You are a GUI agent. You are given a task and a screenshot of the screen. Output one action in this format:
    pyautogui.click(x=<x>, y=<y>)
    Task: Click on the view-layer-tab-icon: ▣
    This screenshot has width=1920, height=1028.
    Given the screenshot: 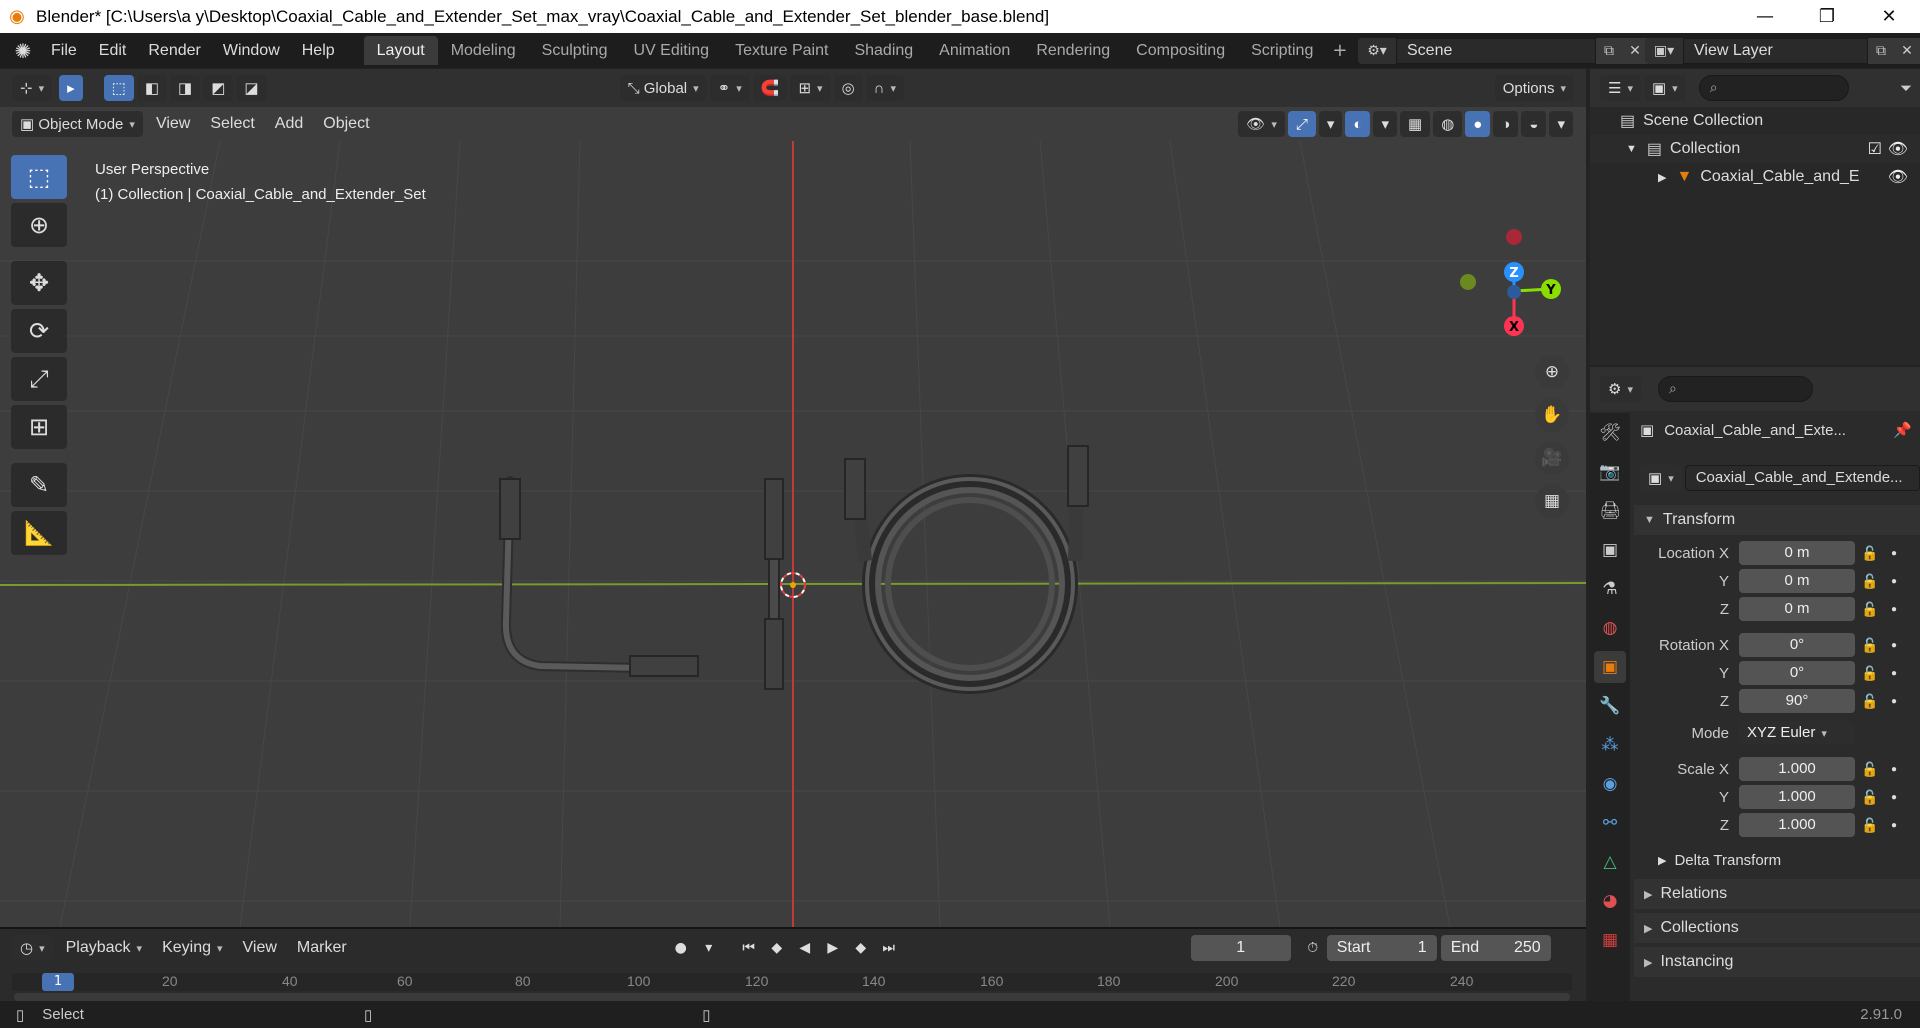 What is the action you would take?
    pyautogui.click(x=1610, y=550)
    